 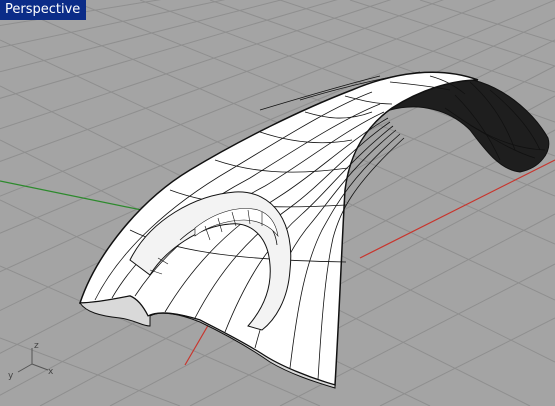 What do you see at coordinates (31, 361) in the screenshot?
I see `axis-triad-icon: z x y` at bounding box center [31, 361].